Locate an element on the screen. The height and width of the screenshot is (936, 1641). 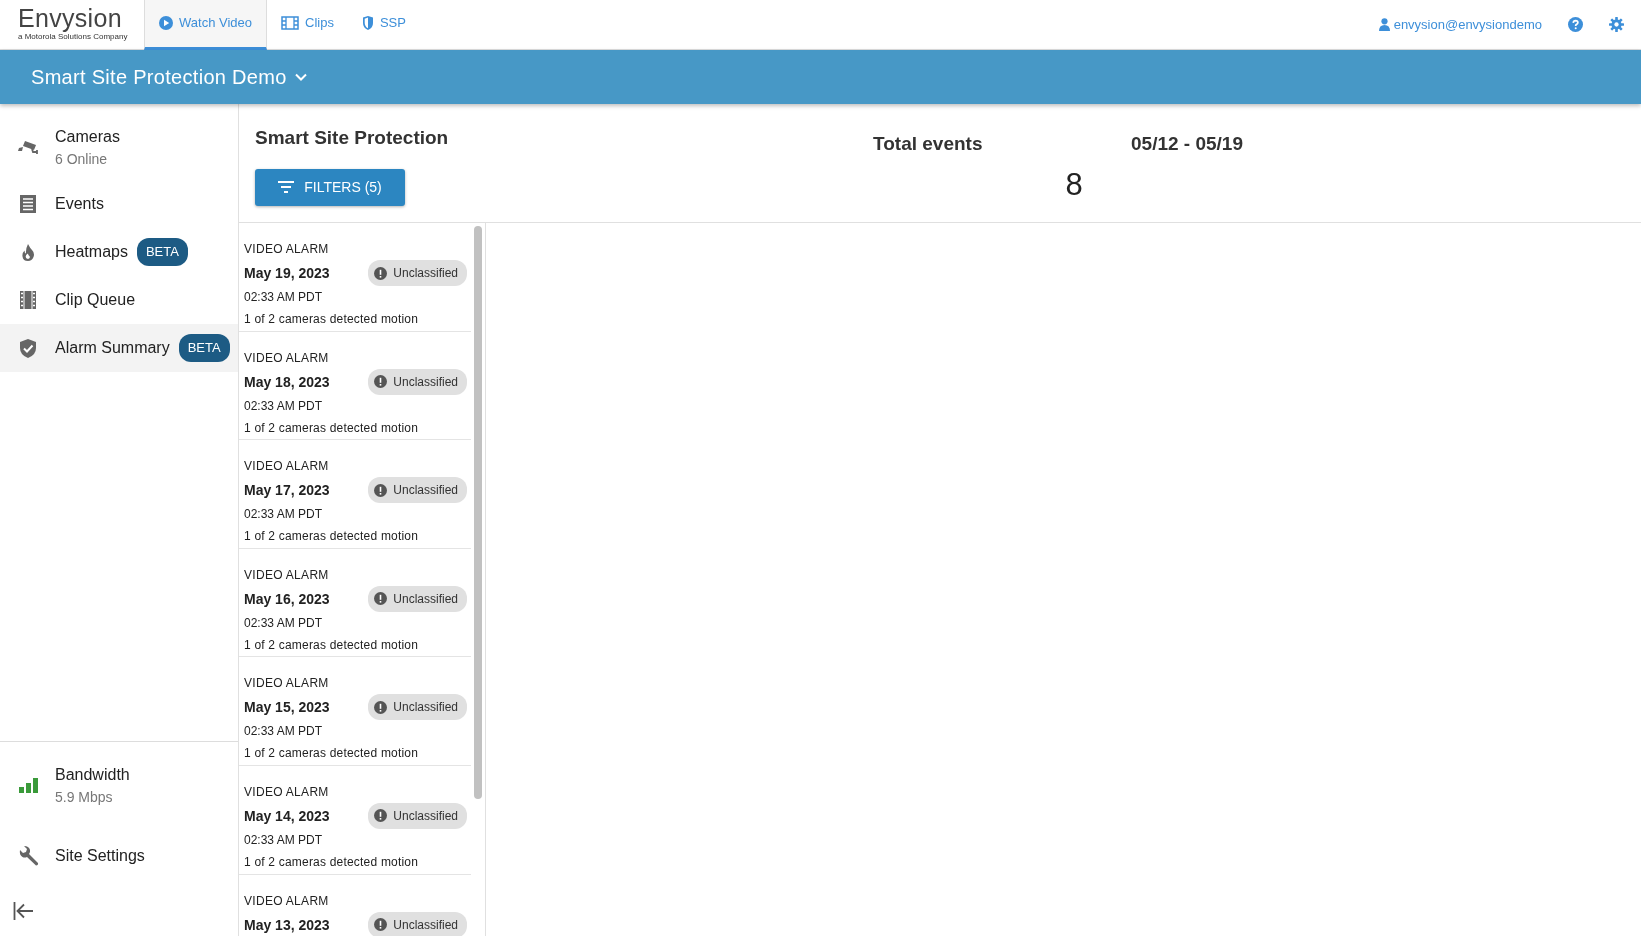
signal-bars-icon is located at coordinates (28, 785).